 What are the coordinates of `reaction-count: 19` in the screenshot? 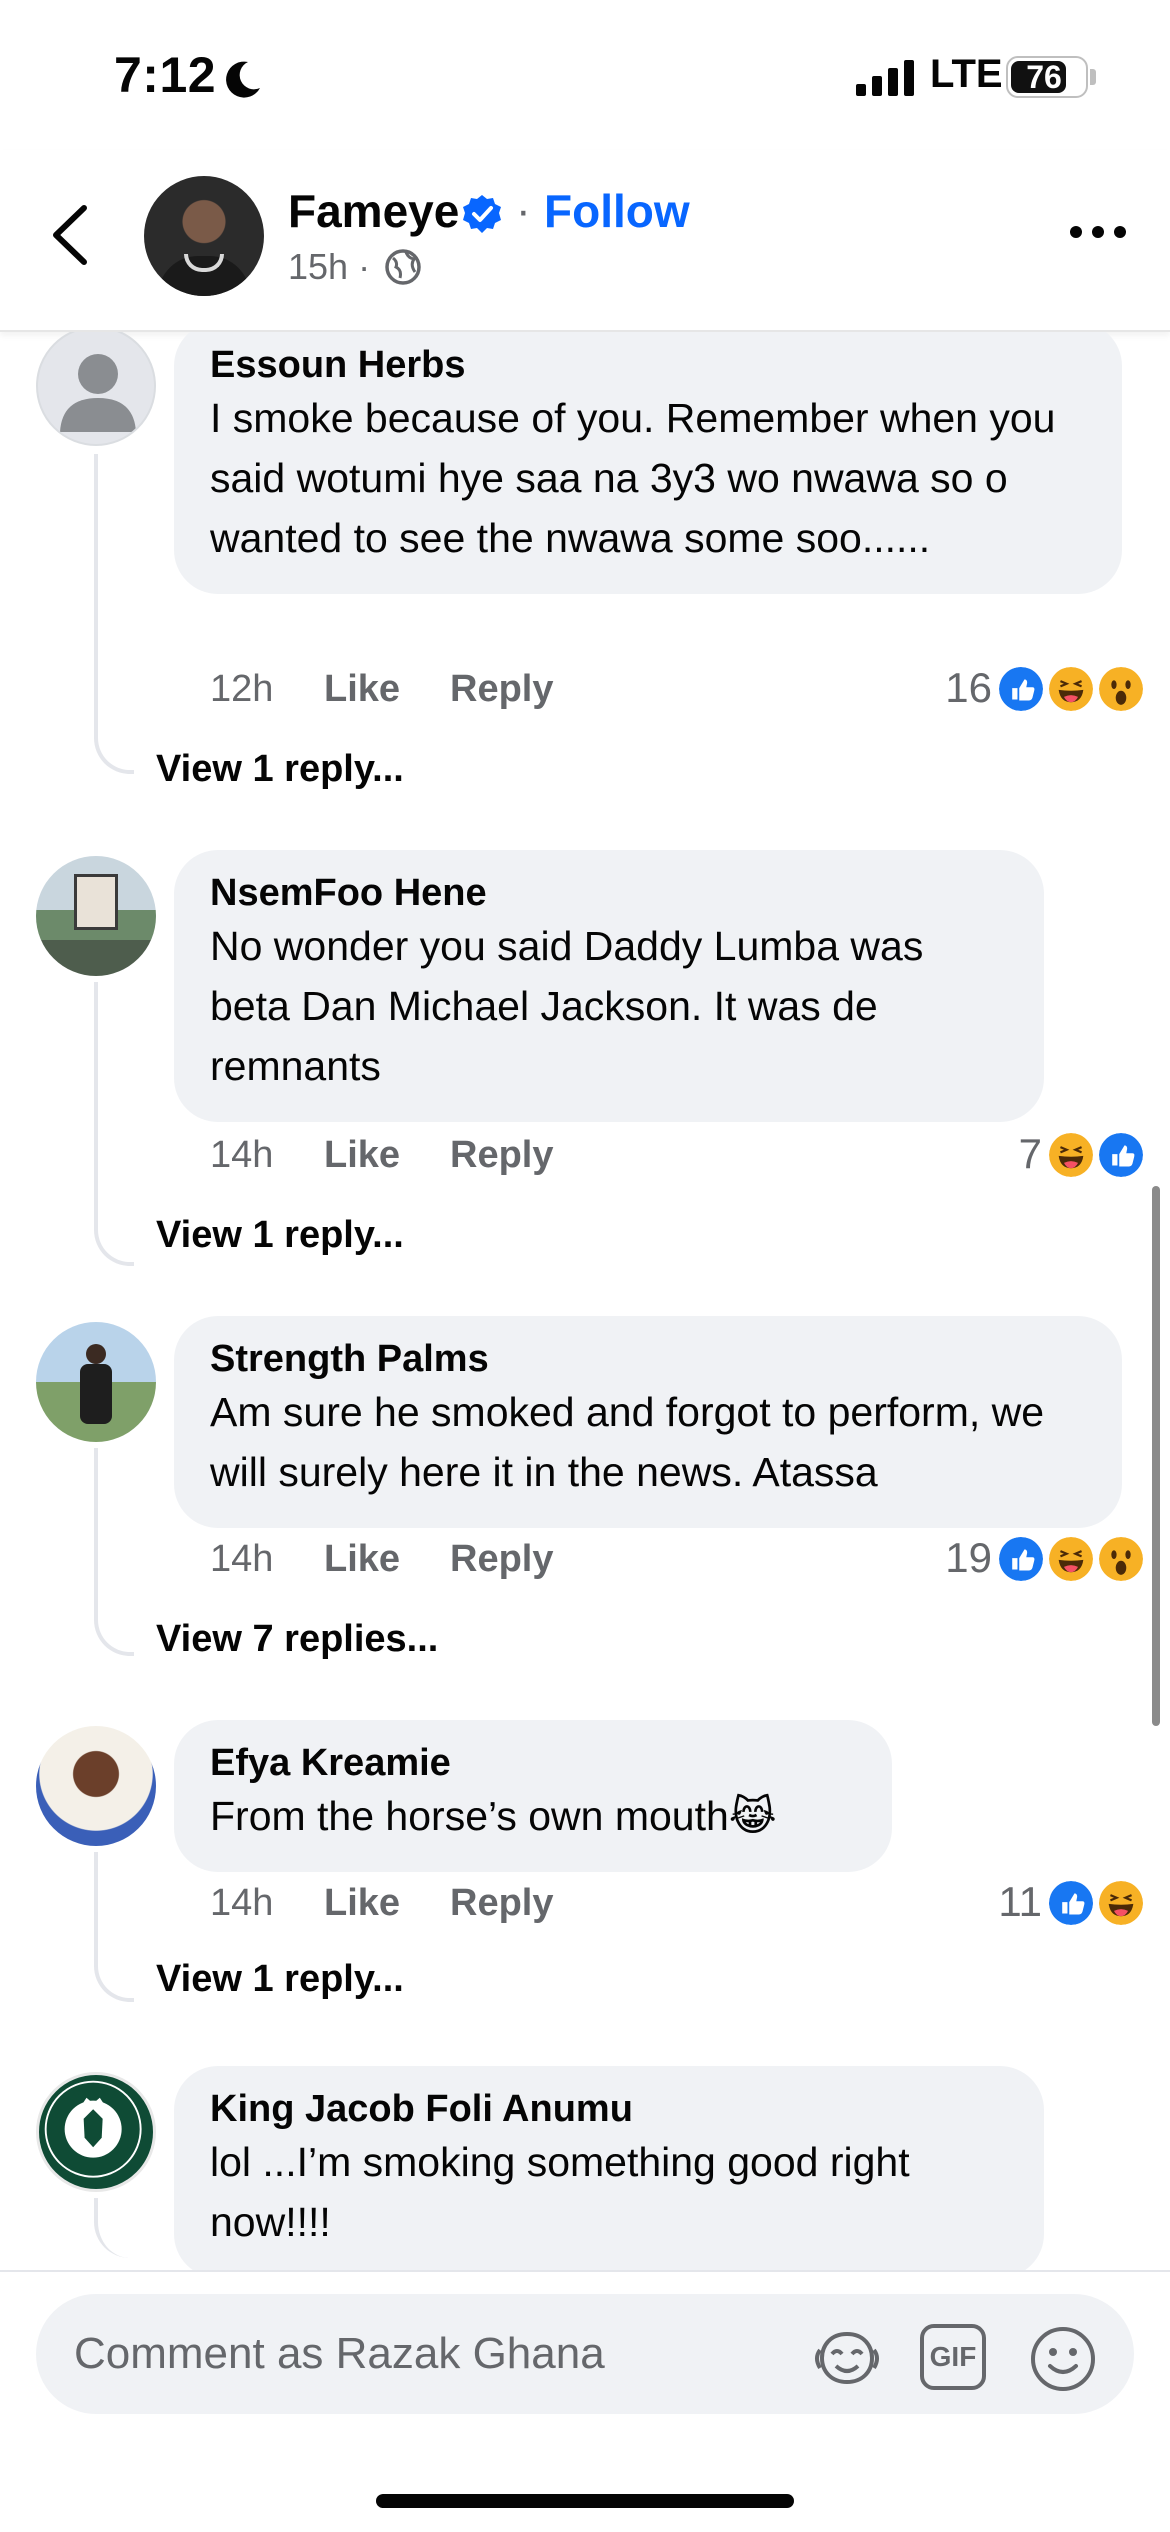 It's located at (968, 1557).